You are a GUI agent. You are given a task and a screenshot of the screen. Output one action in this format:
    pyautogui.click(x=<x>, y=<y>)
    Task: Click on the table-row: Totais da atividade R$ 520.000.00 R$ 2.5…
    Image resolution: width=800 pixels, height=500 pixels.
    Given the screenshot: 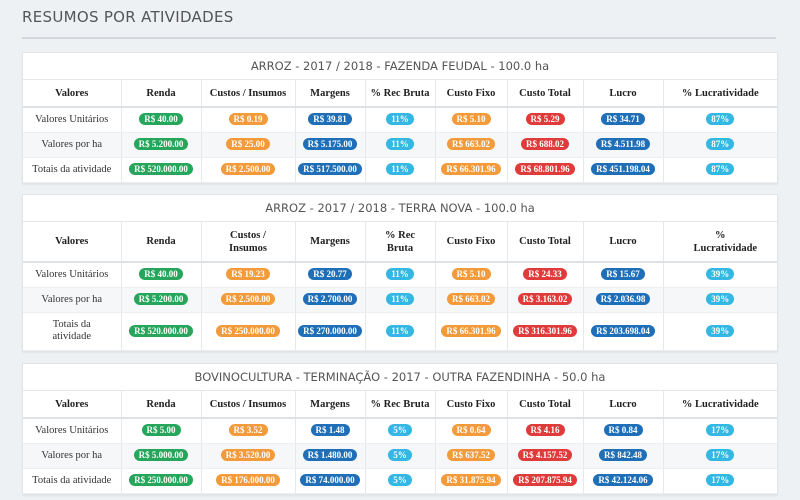 What is the action you would take?
    pyautogui.click(x=400, y=170)
    